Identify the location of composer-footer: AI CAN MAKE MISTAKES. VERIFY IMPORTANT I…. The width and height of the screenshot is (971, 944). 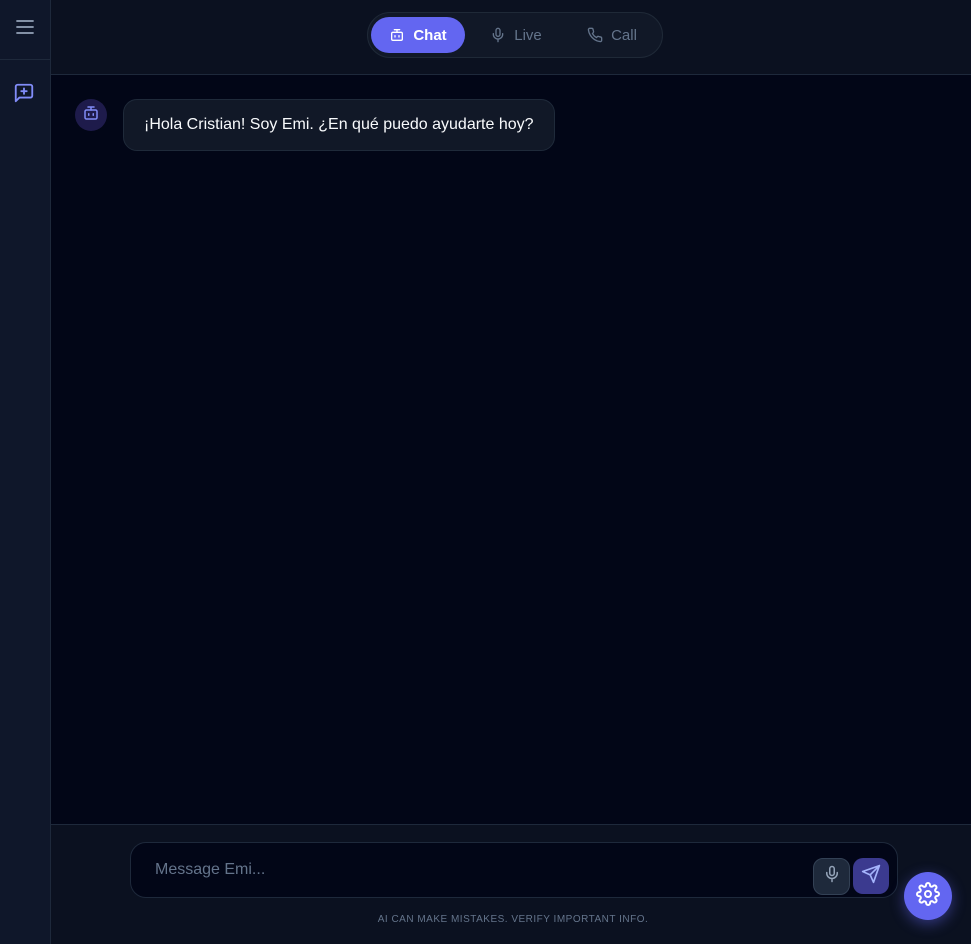
(511, 884).